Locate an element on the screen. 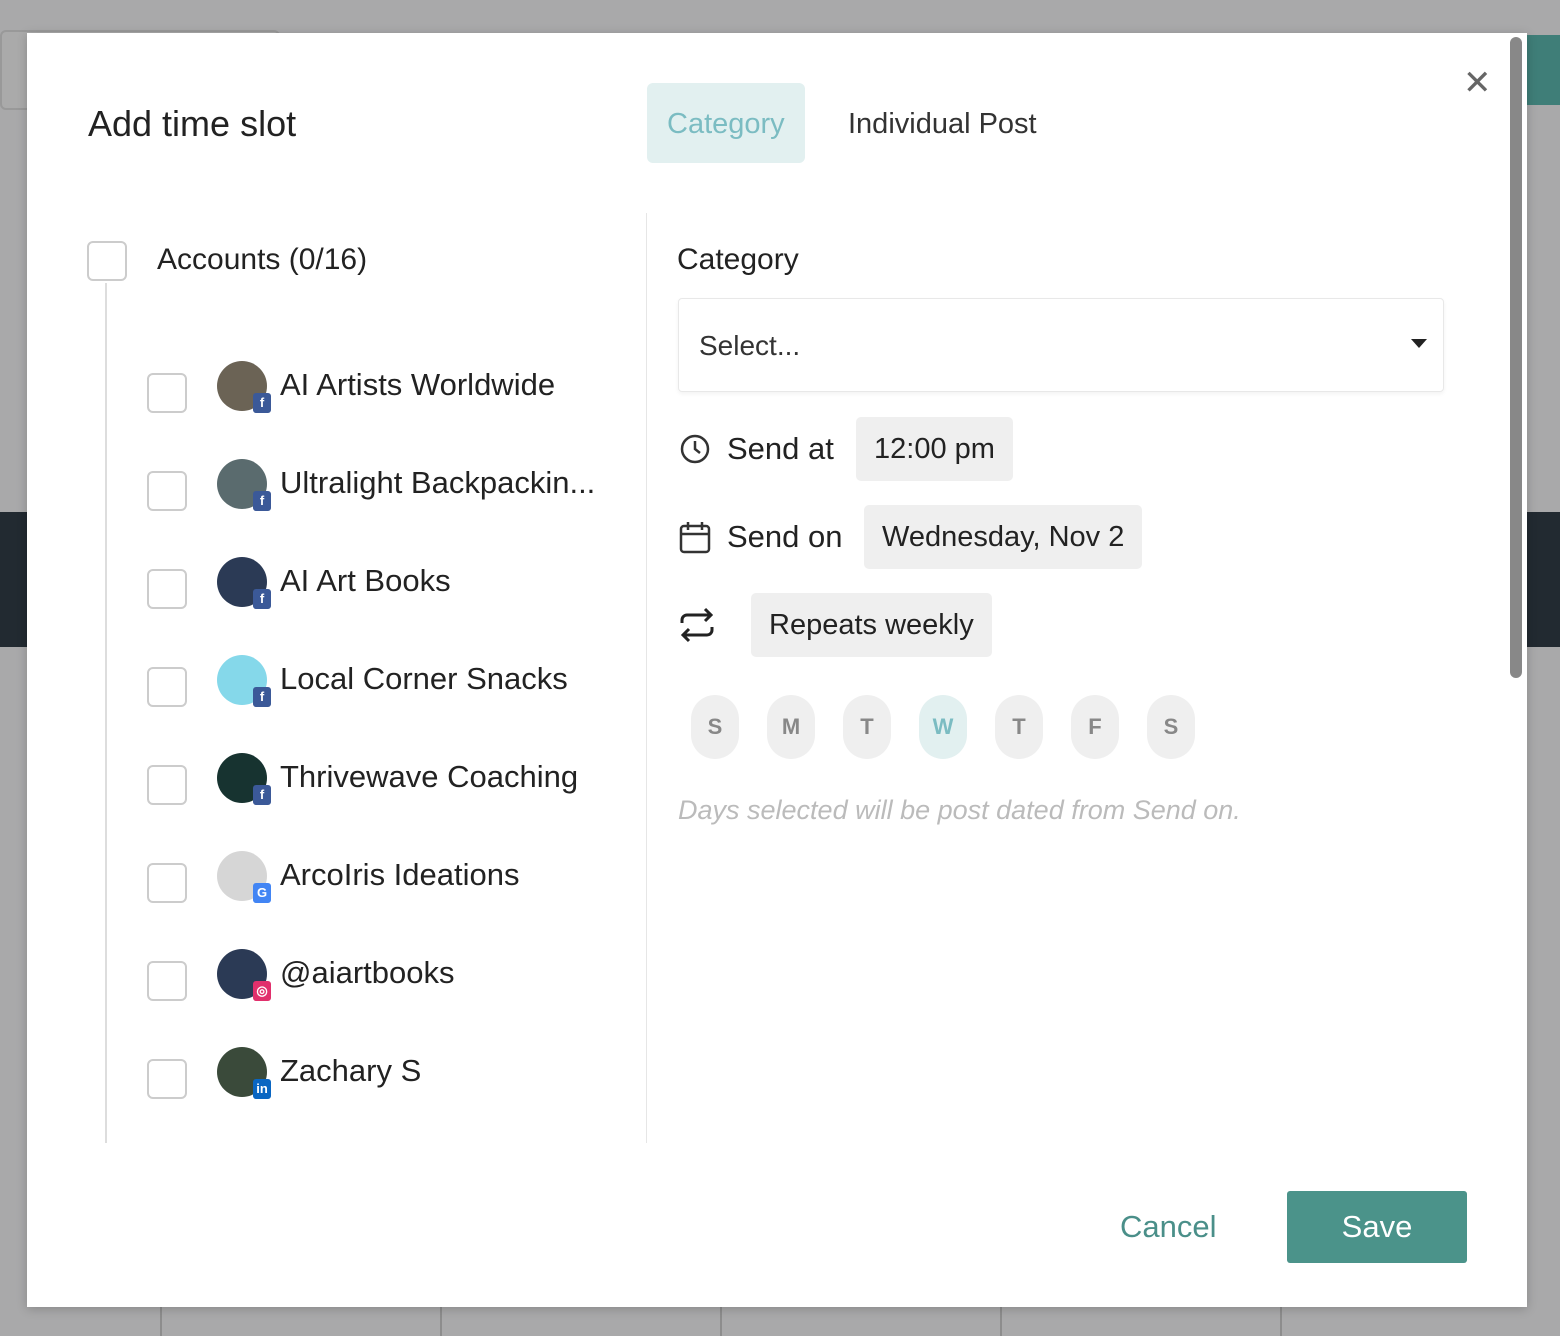  repeat-icon is located at coordinates (697, 625).